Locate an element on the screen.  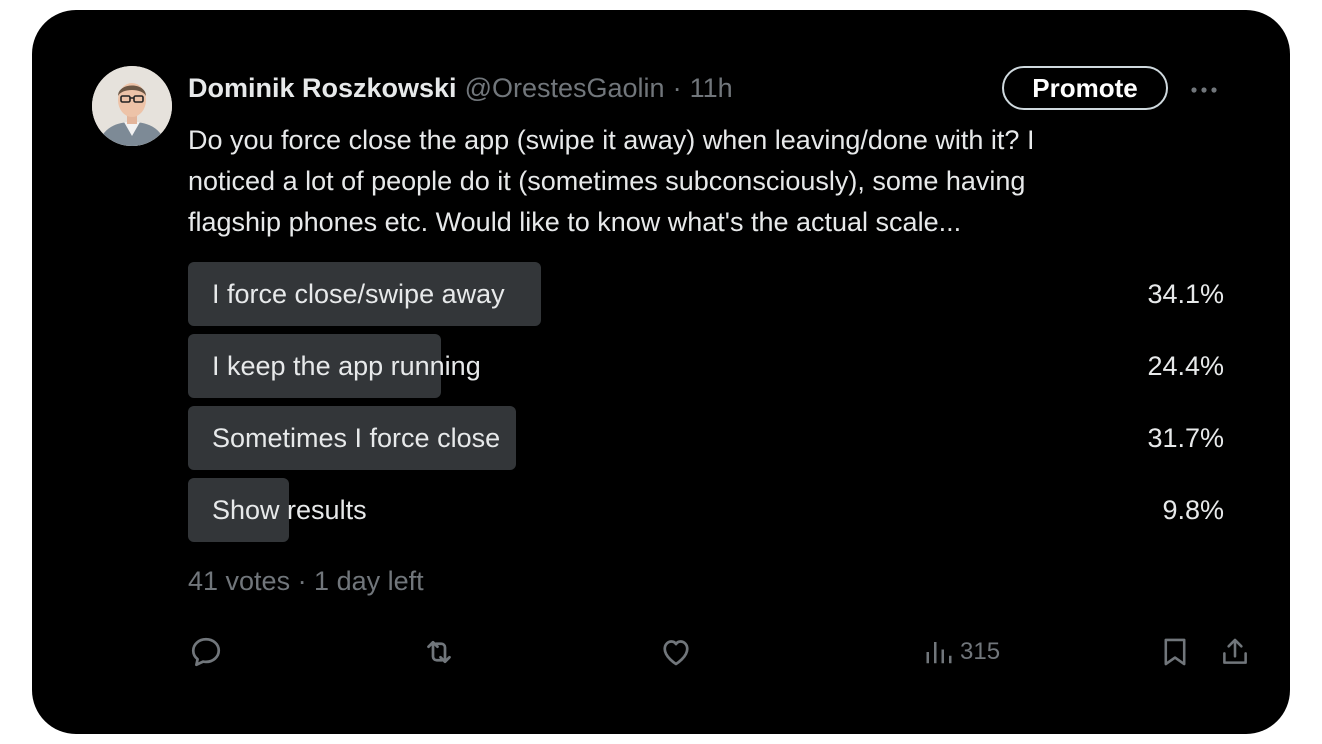
poll-option-label: Show results is located at coordinates (289, 510).